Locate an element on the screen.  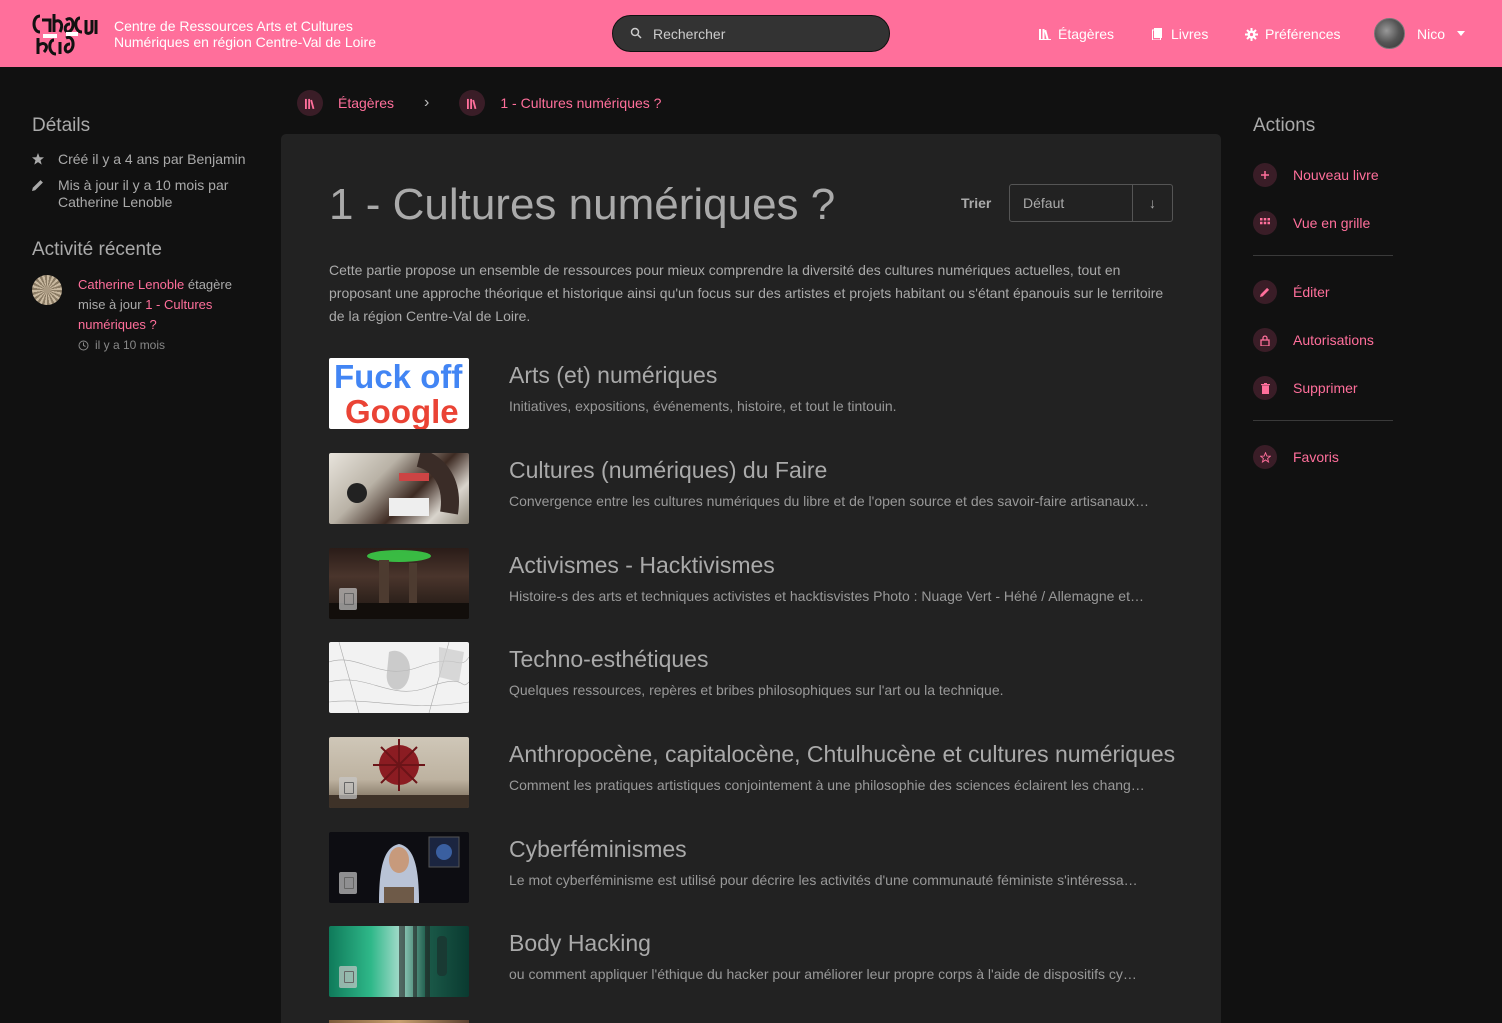
activity-time-text: il y a 10 mois is located at coordinates (130, 345).